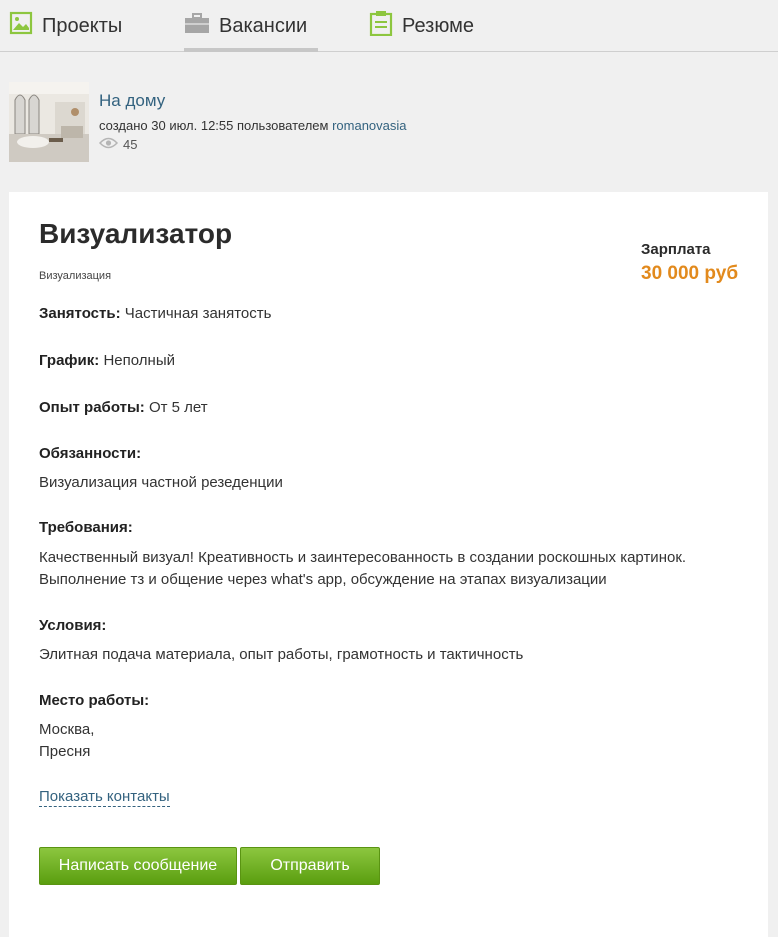  I want to click on employment-label: Занятость:, so click(80, 313).